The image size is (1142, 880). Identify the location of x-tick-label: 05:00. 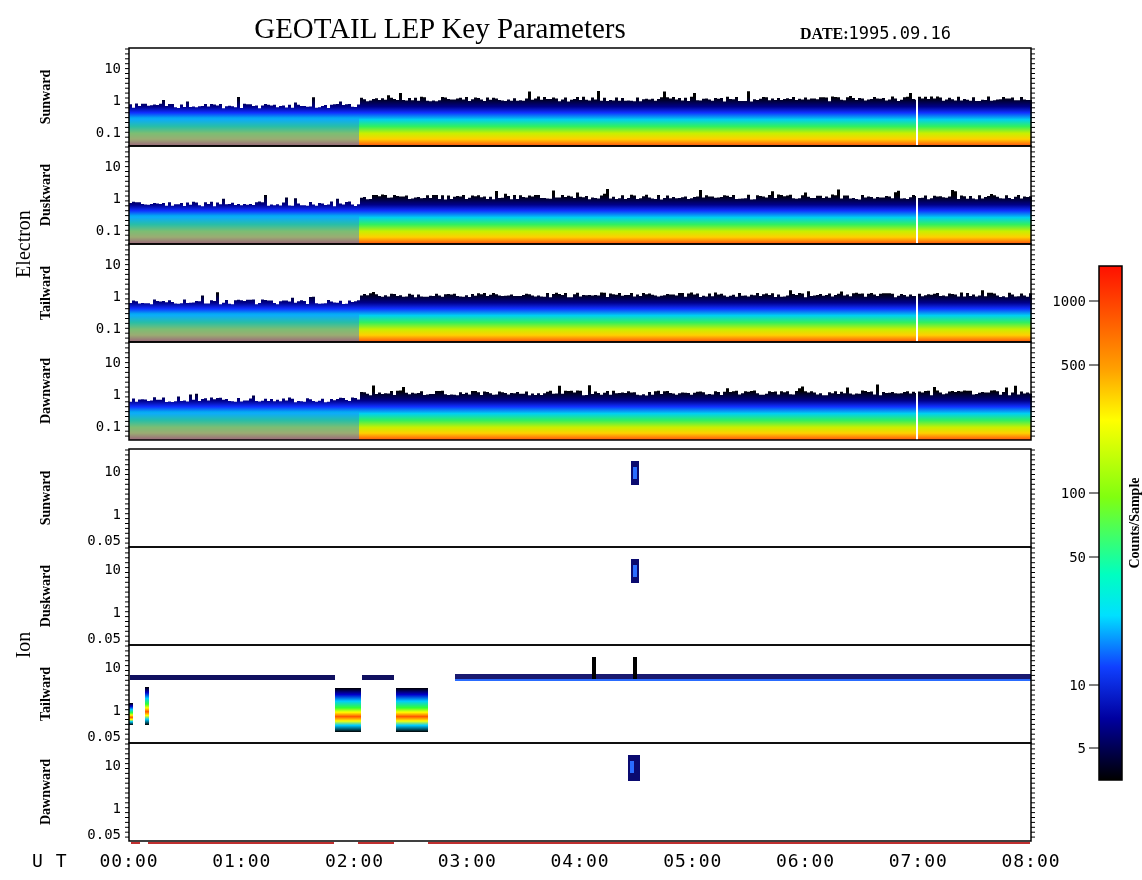
(693, 860).